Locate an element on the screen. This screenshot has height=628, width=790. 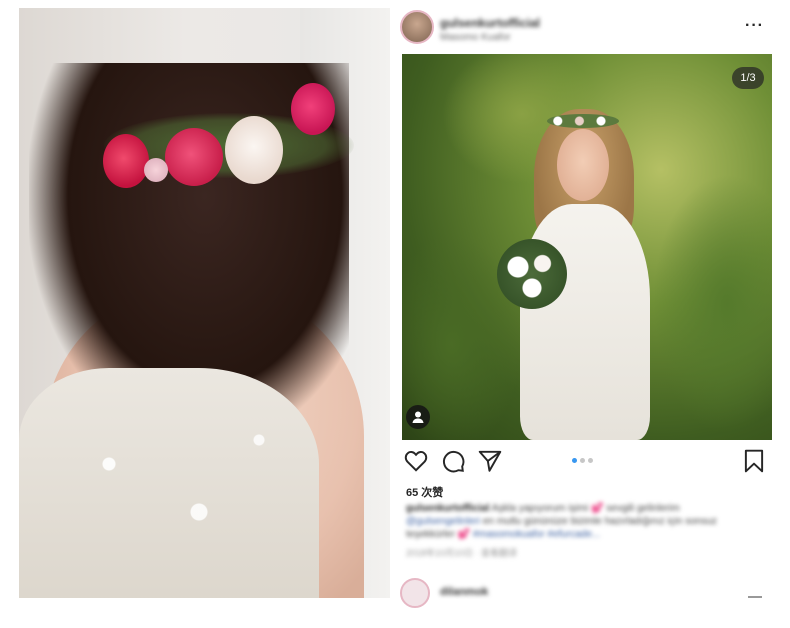
more-icon: ··· is located at coordinates (754, 26).